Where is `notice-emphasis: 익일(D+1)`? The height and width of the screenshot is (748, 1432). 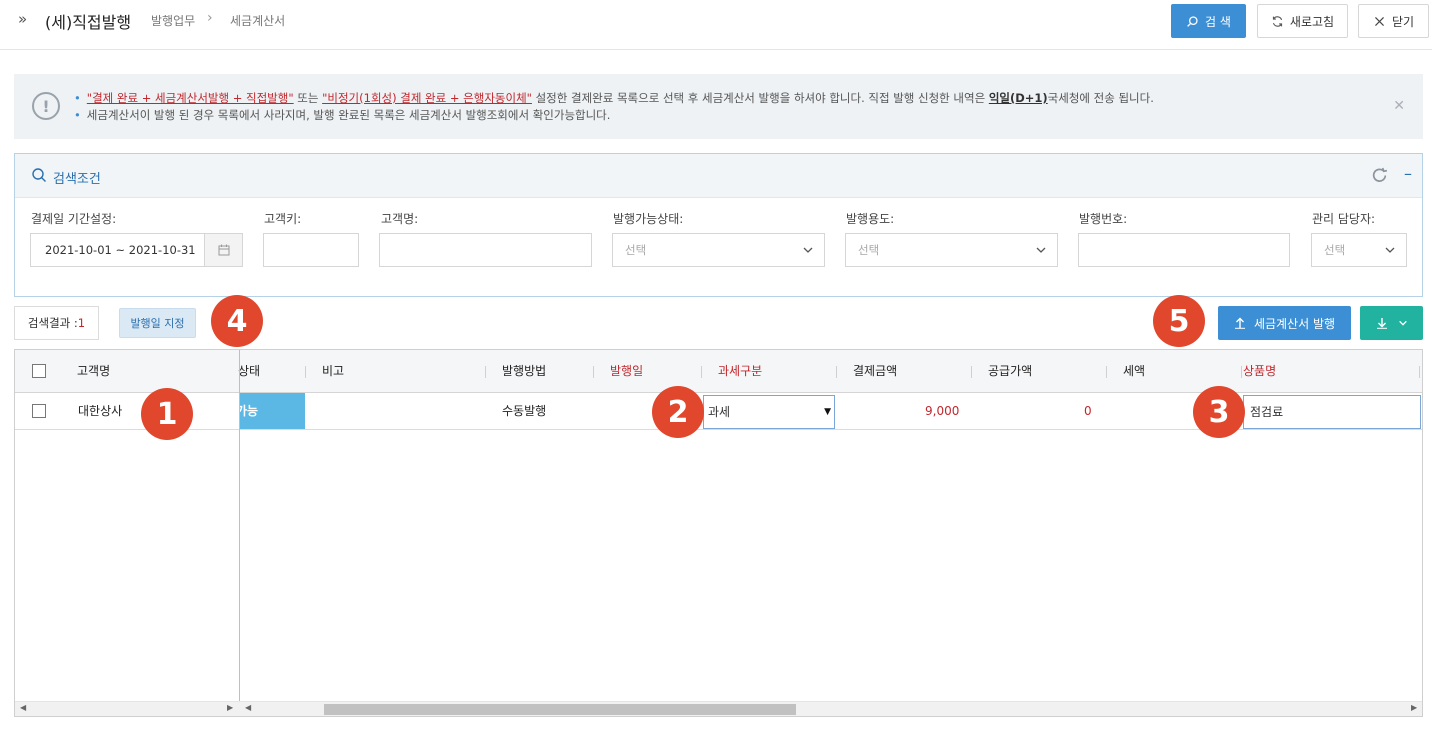
notice-emphasis: 익일(D+1) is located at coordinates (1018, 98).